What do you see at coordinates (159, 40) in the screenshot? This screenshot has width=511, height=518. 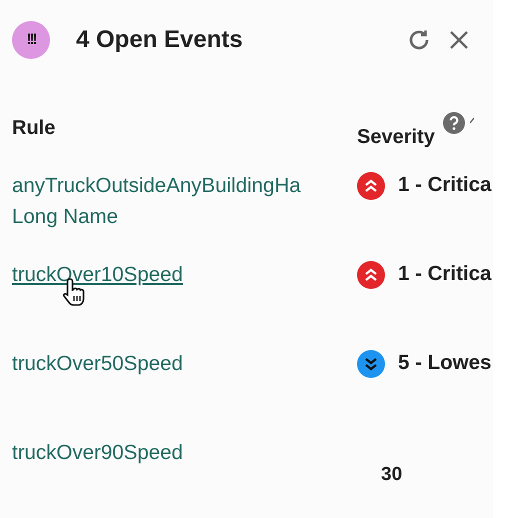 I see `panel-title: 4 Open Events` at bounding box center [159, 40].